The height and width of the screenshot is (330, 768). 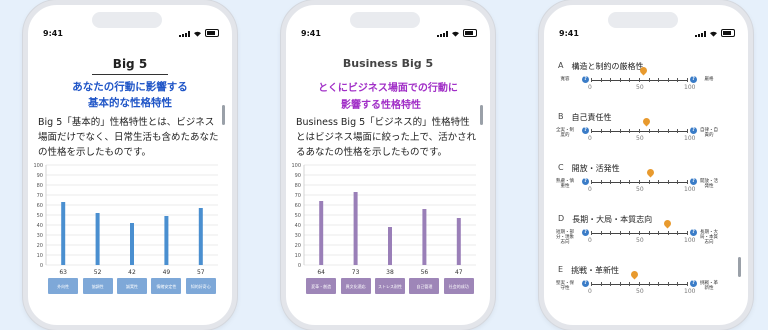 What do you see at coordinates (390, 272) in the screenshot?
I see `bar-value-label: 38` at bounding box center [390, 272].